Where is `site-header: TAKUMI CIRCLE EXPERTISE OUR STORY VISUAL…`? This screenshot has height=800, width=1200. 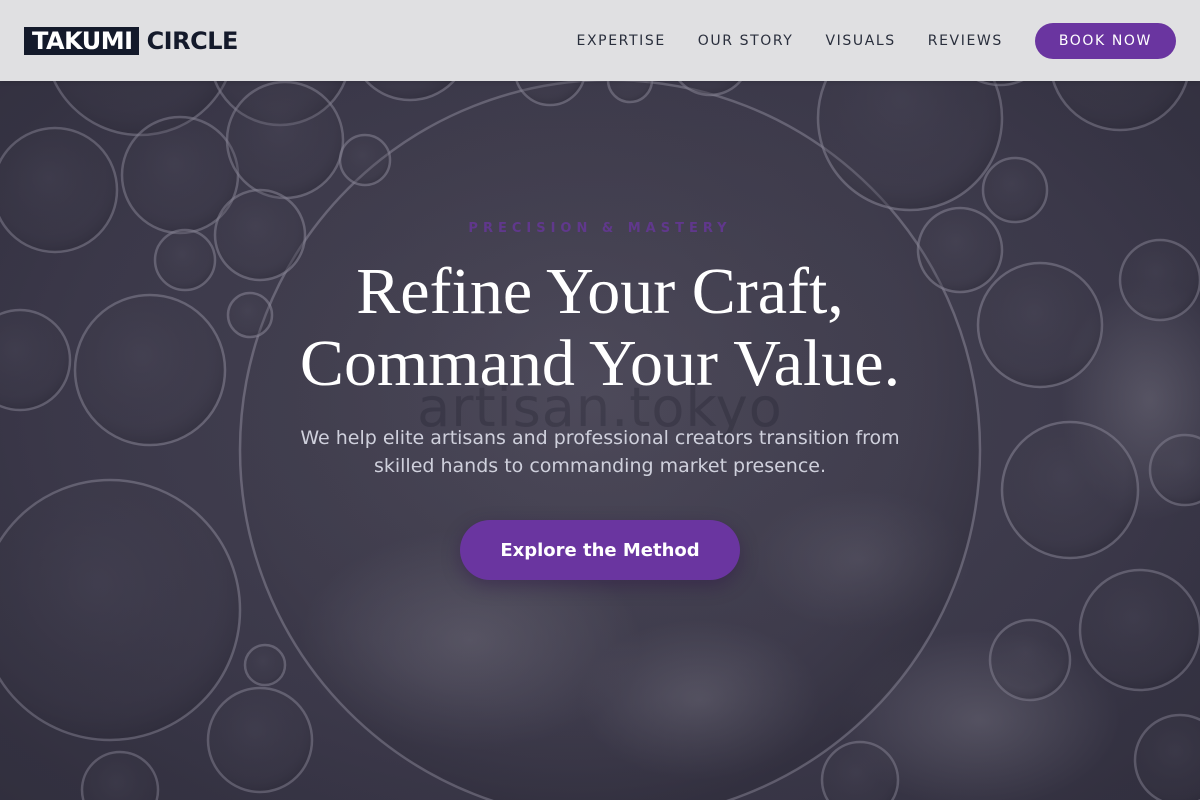
site-header: TAKUMI CIRCLE EXPERTISE OUR STORY VISUAL… is located at coordinates (600, 40).